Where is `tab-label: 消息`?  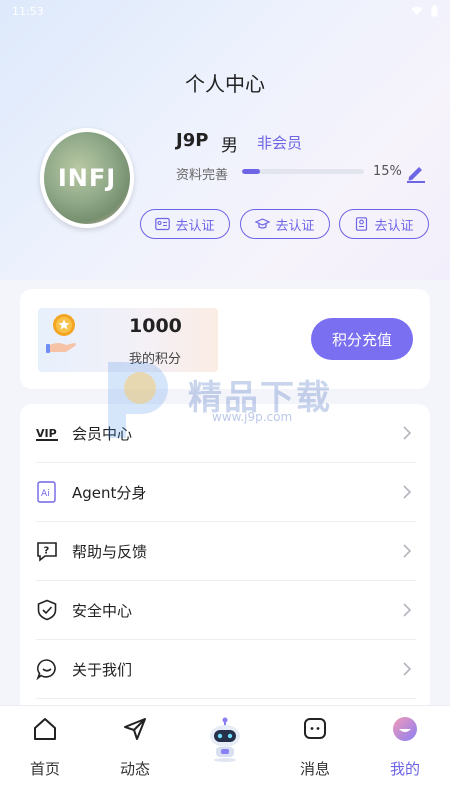 tab-label: 消息 is located at coordinates (314, 769).